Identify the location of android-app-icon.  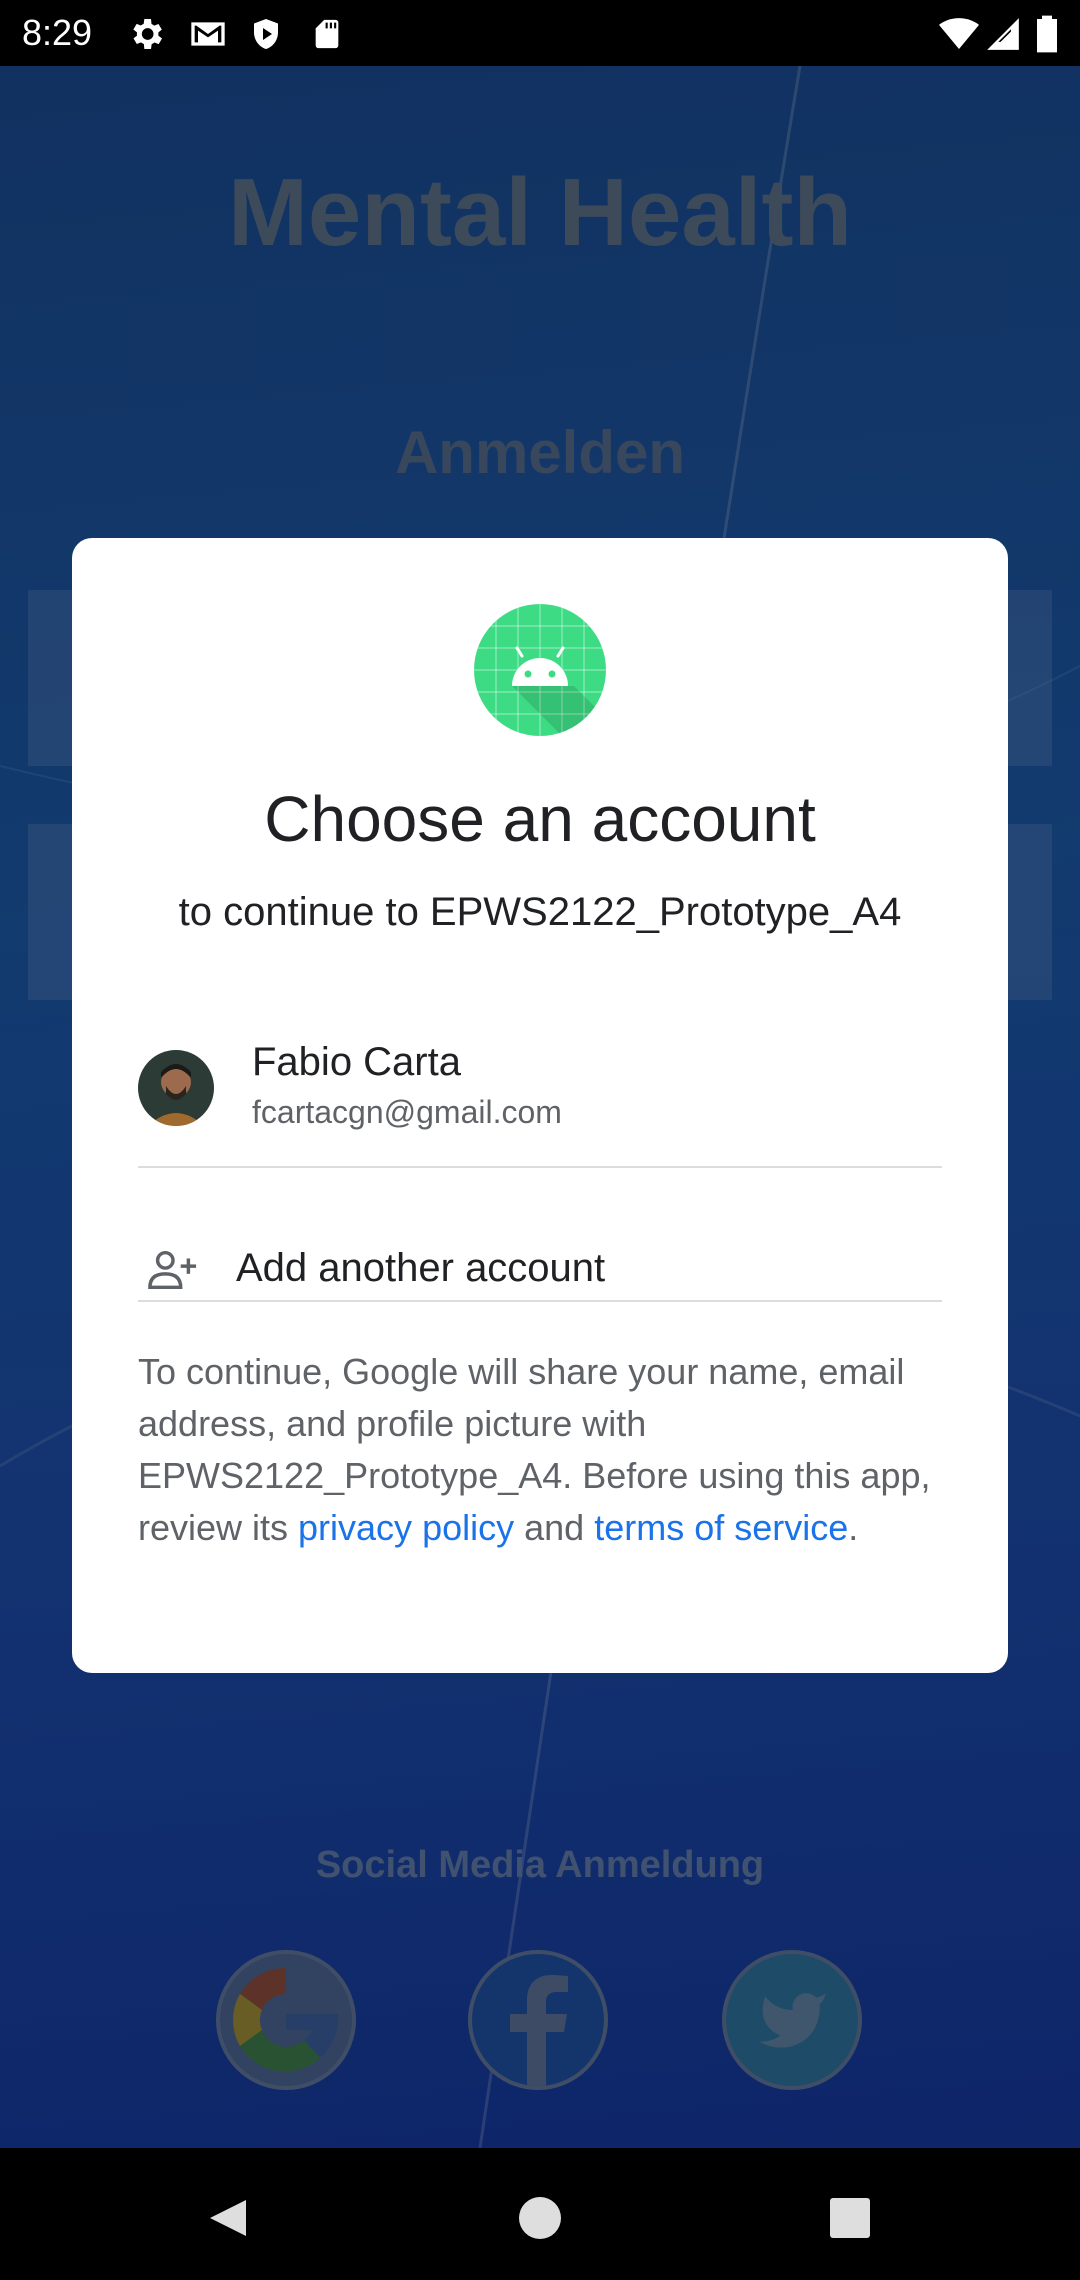
(540, 670).